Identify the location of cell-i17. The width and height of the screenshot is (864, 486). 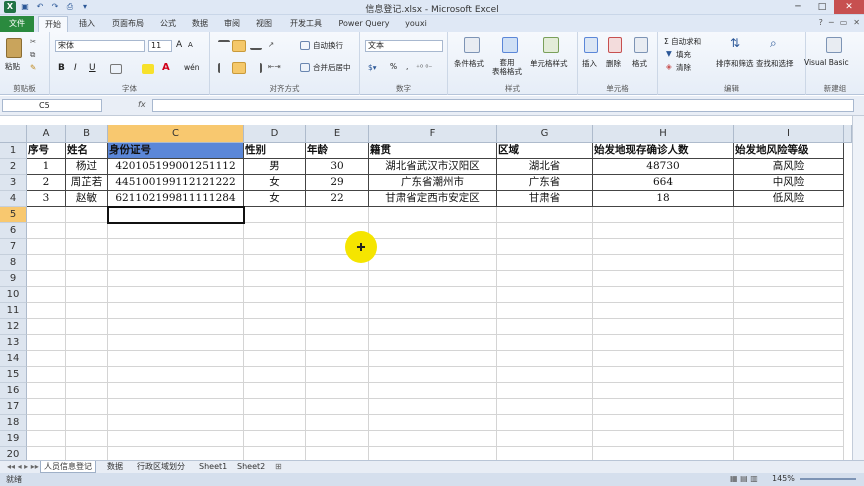
(789, 407).